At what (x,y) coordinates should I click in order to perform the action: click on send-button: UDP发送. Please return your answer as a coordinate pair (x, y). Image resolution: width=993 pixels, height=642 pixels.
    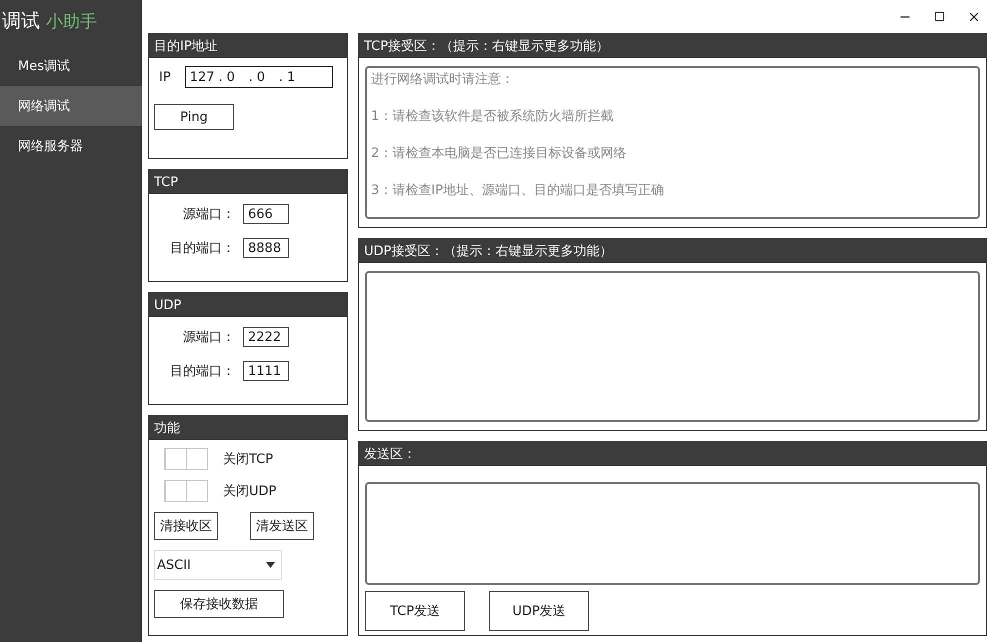
    Looking at the image, I should click on (539, 611).